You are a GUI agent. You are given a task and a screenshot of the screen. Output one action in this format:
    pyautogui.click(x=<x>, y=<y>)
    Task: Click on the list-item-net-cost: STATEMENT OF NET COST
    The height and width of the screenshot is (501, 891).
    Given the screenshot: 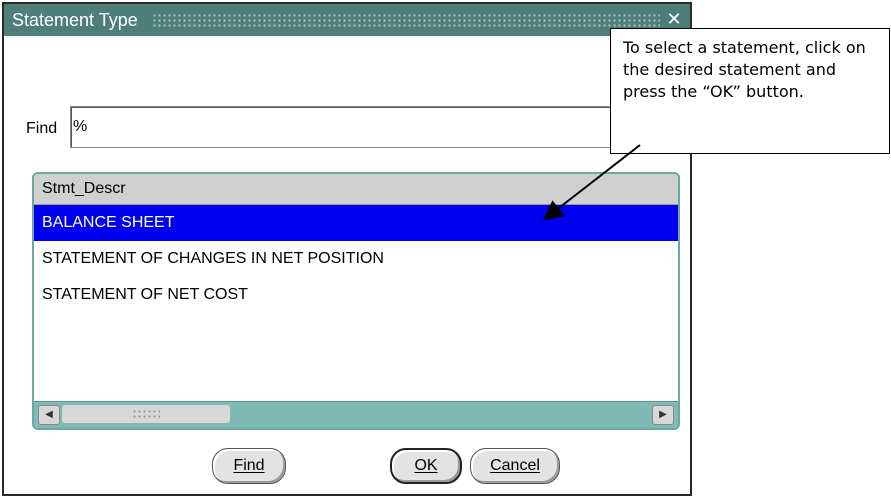 What is the action you would take?
    pyautogui.click(x=356, y=295)
    